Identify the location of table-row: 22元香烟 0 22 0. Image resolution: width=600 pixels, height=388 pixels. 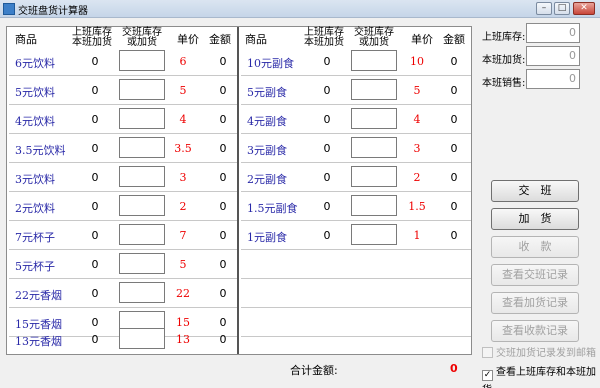
(123, 293).